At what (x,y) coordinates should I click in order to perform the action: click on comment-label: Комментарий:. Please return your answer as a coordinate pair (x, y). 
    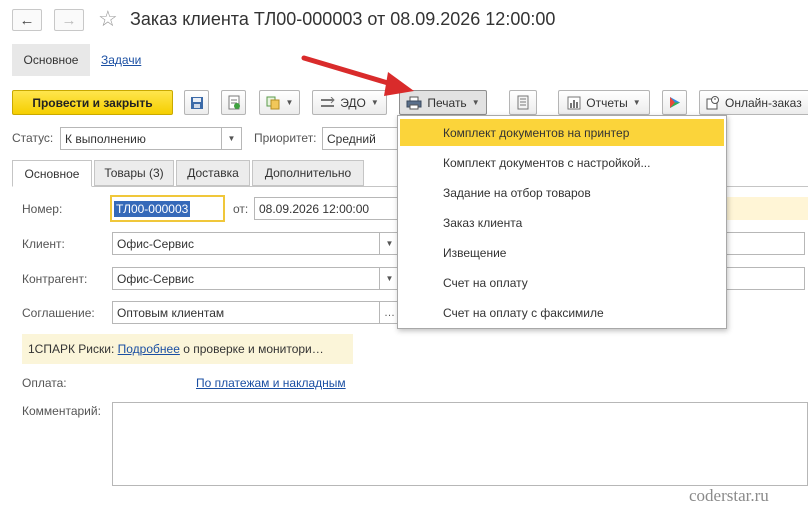
    Looking at the image, I should click on (61, 411).